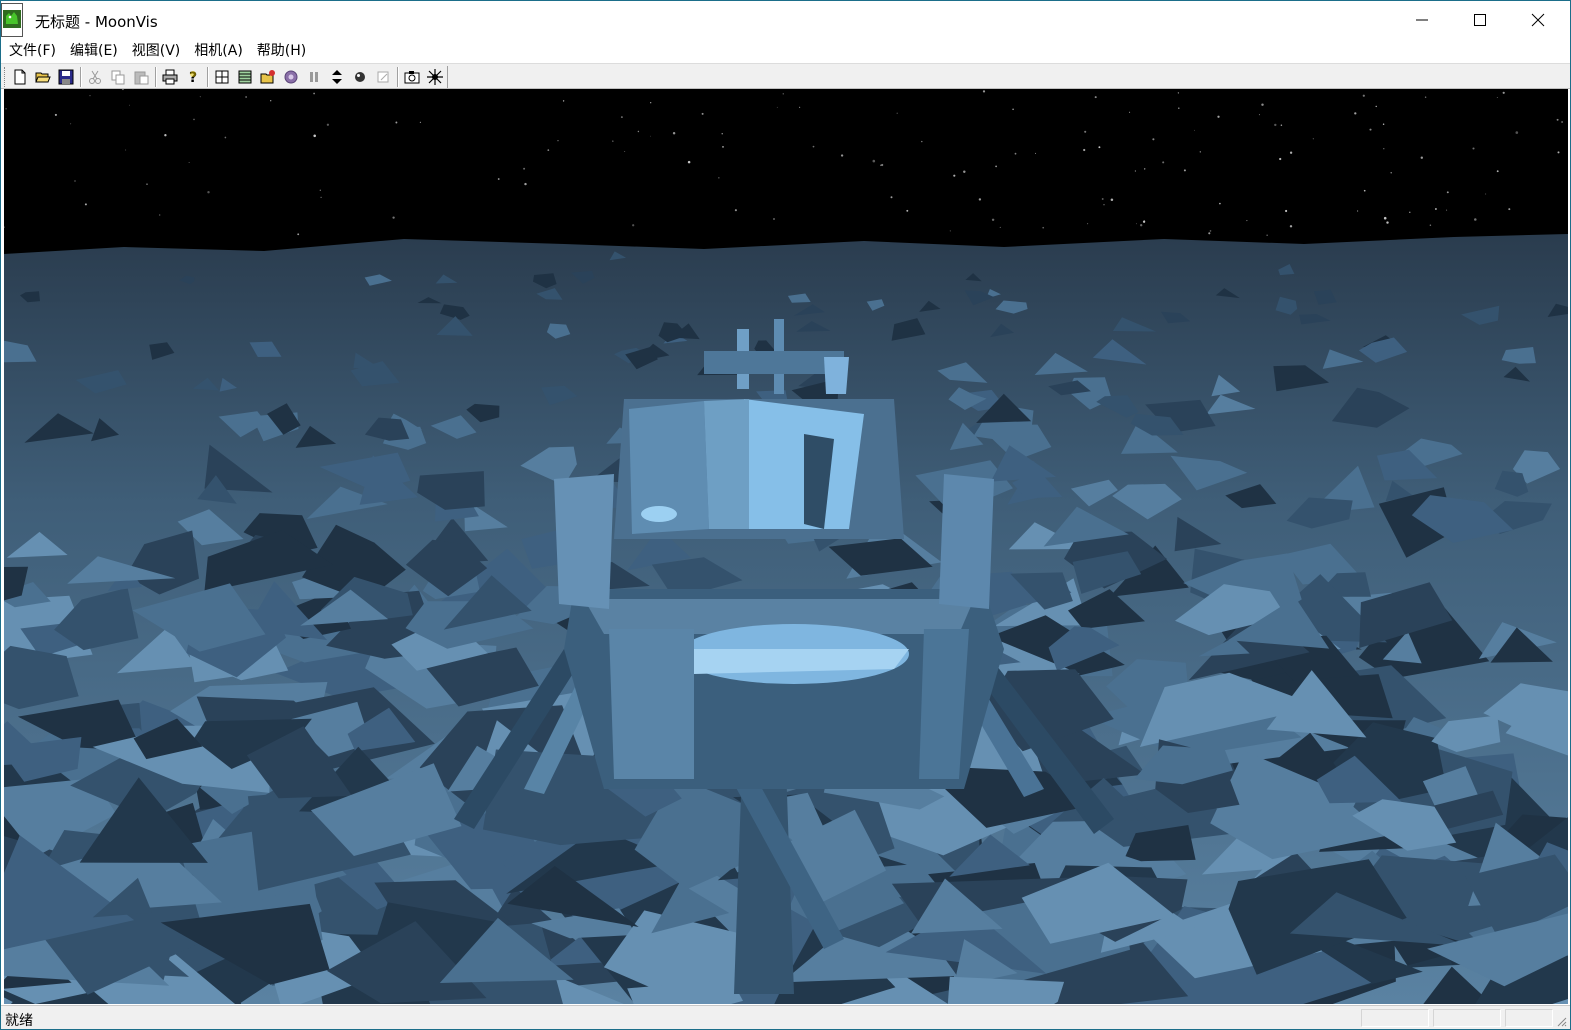  What do you see at coordinates (1480, 20) in the screenshot?
I see `maximize-button` at bounding box center [1480, 20].